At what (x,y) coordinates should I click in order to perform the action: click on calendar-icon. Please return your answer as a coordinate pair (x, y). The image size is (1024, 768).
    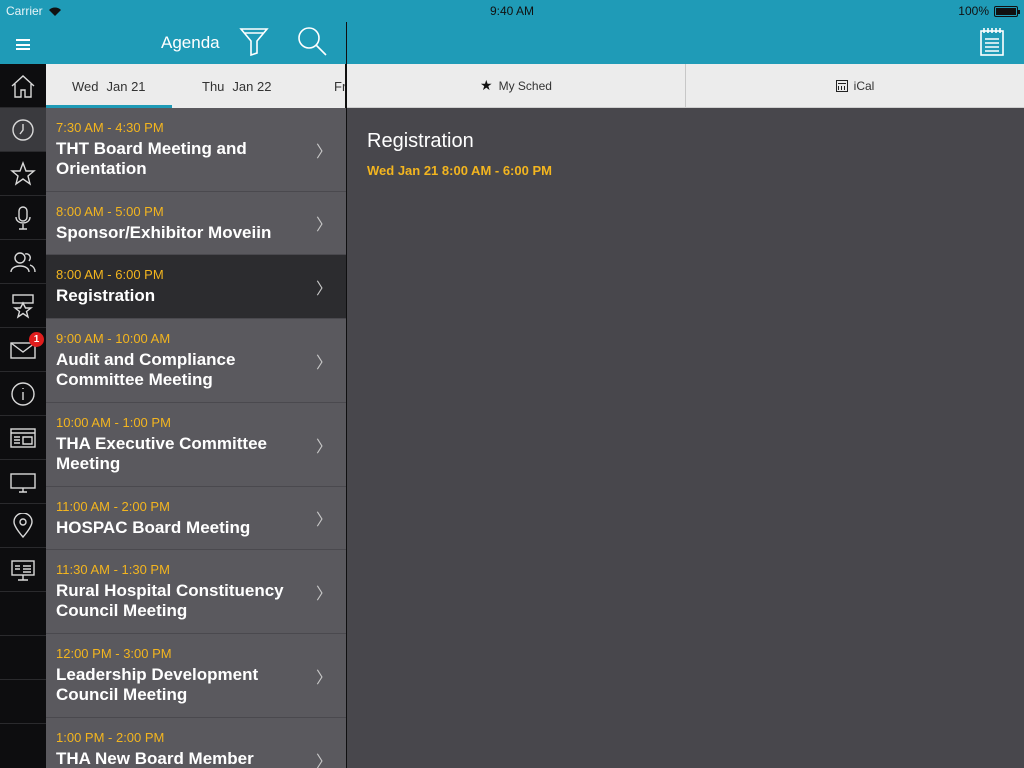
    Looking at the image, I should click on (841, 85).